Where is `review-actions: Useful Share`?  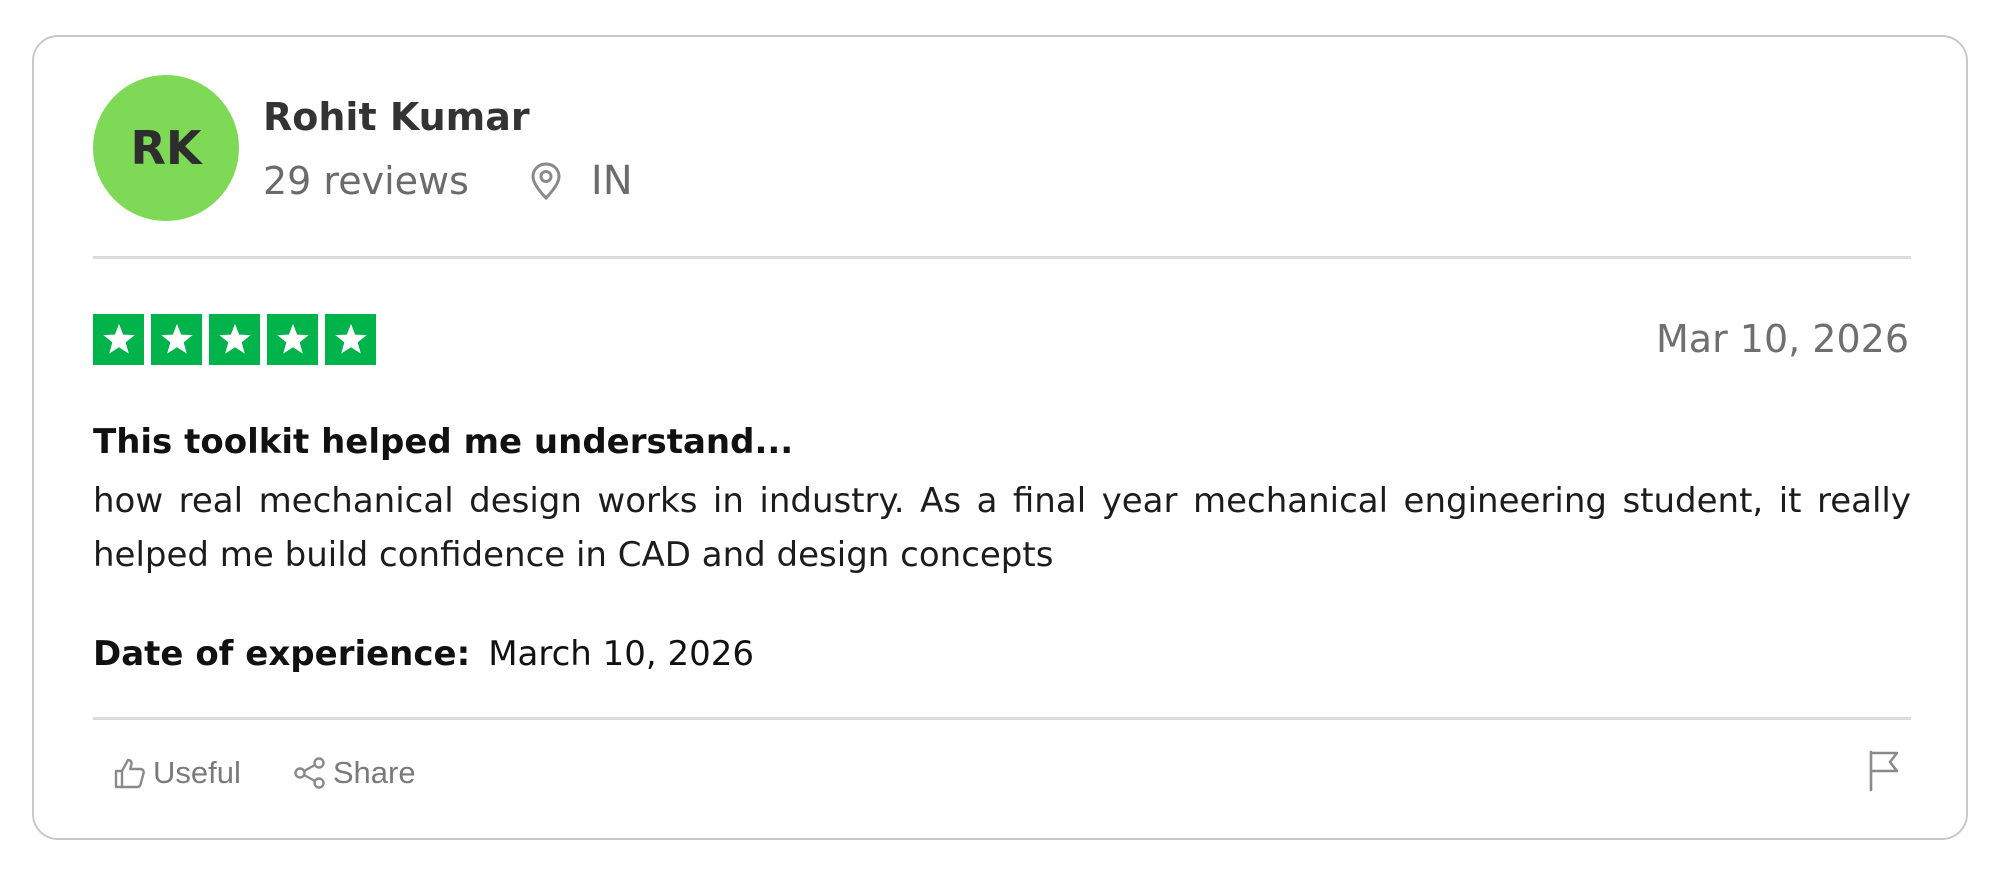 review-actions: Useful Share is located at coordinates (264, 773).